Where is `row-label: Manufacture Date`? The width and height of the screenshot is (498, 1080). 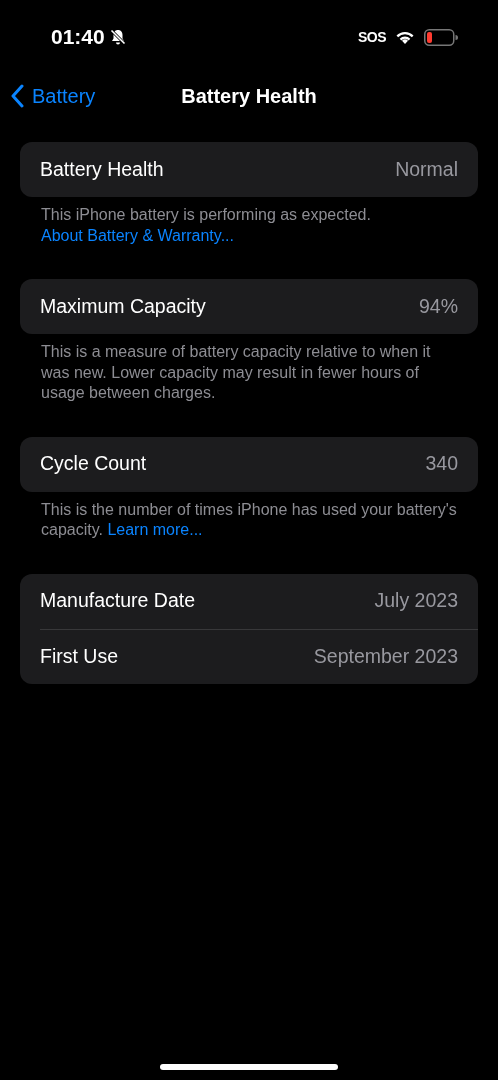 row-label: Manufacture Date is located at coordinates (117, 601).